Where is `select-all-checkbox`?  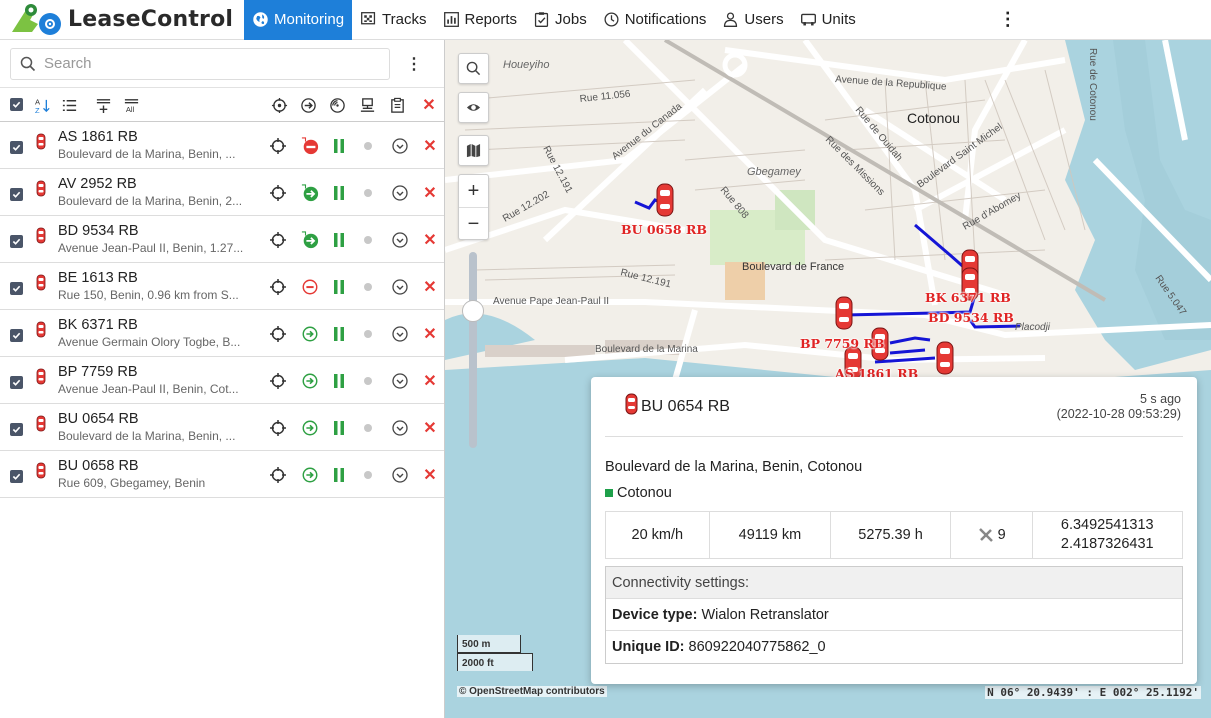
select-all-checkbox is located at coordinates (16, 104).